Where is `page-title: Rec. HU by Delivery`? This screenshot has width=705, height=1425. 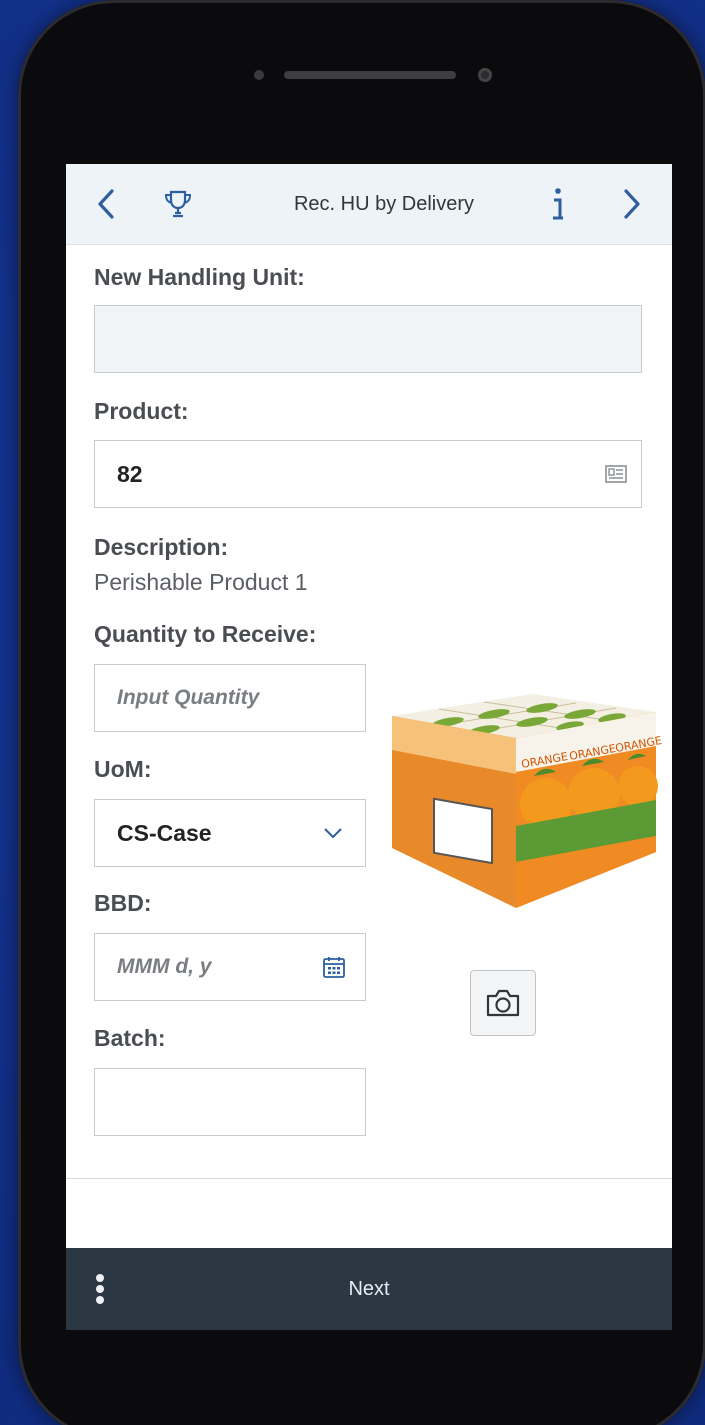
page-title: Rec. HU by Delivery is located at coordinates (384, 203).